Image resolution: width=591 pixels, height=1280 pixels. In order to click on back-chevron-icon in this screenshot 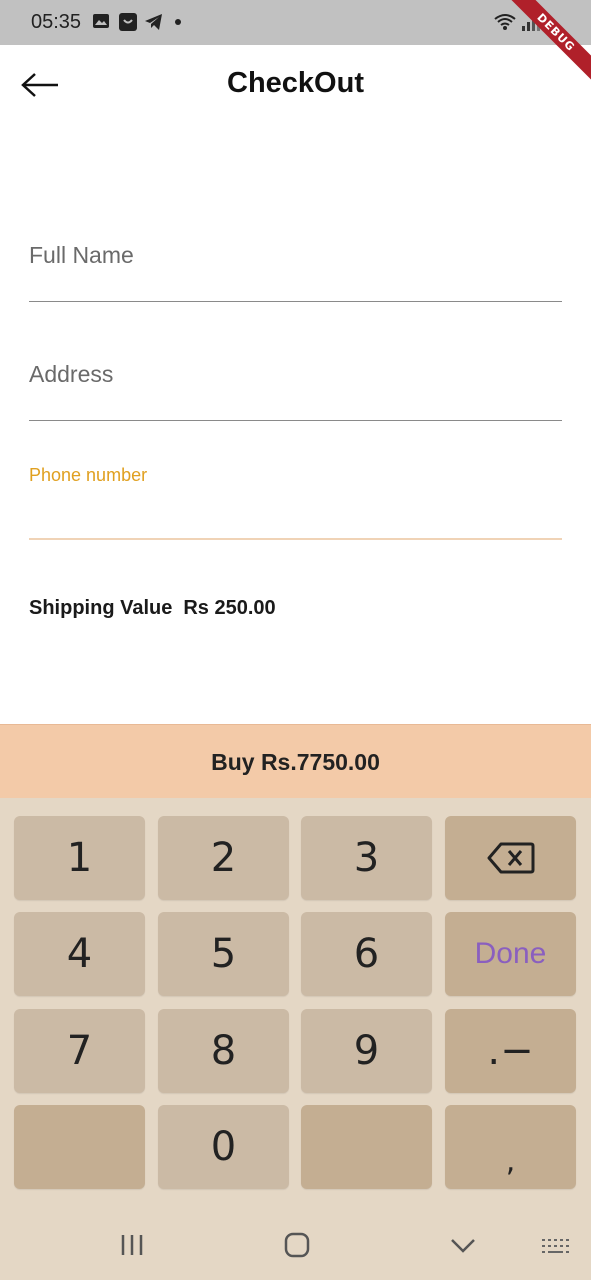, I will do `click(463, 1246)`.